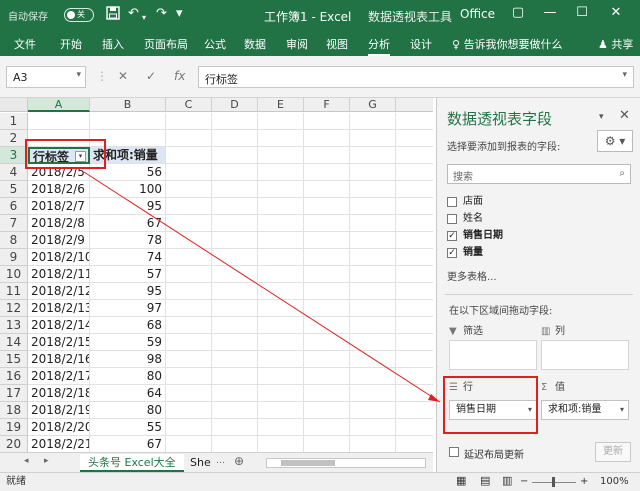 The image size is (640, 491). What do you see at coordinates (59, 155) in the screenshot?
I see `pivot-row-label-header: 行标签 ▾` at bounding box center [59, 155].